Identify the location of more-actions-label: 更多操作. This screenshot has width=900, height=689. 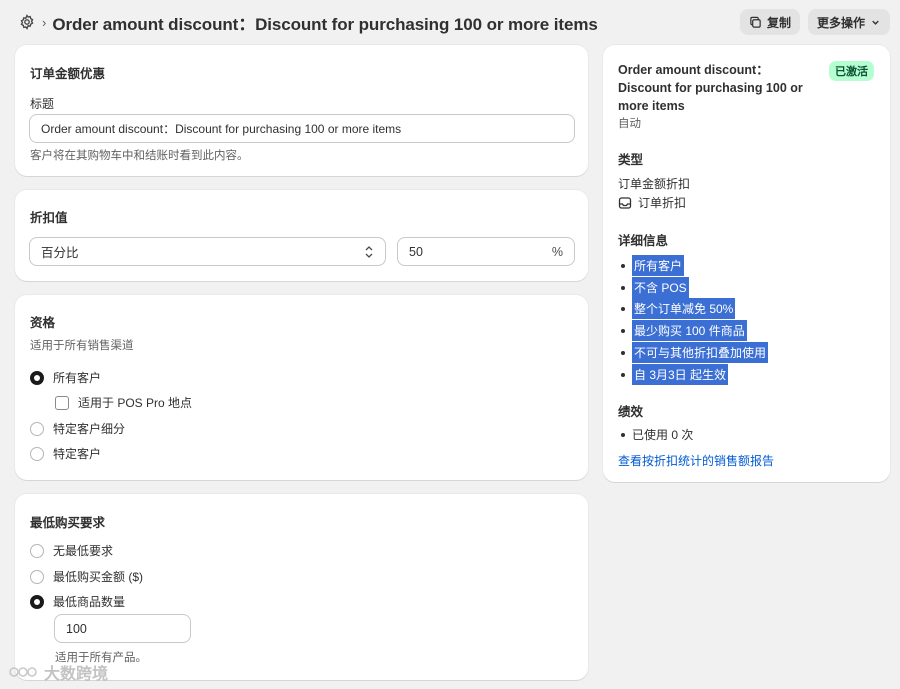
(840, 22).